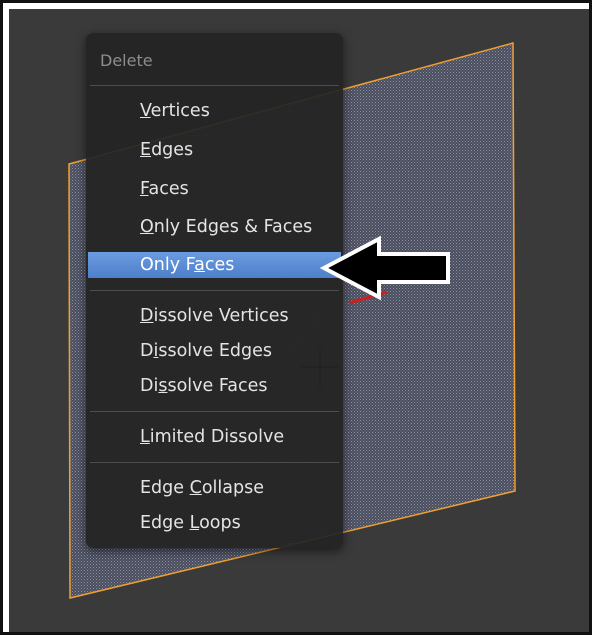  Describe the element at coordinates (214, 351) in the screenshot. I see `menu-item-dissolve-edges: Dissolve Edges` at that location.